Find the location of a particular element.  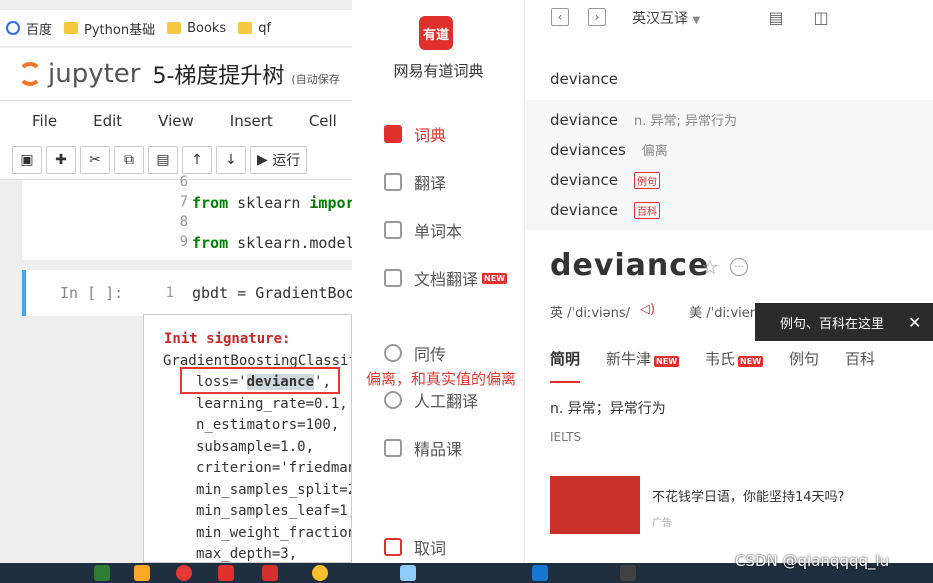

cut-button: ✂ is located at coordinates (95, 159).